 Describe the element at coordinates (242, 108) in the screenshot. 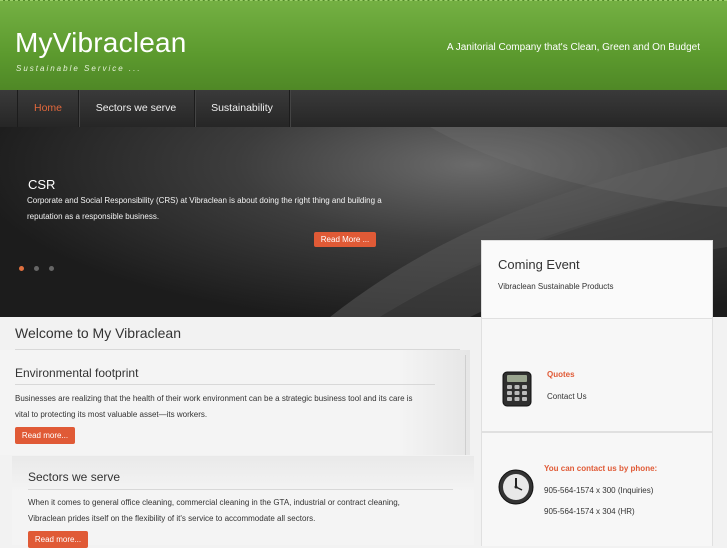

I see `nav-item-sustainability: Sustainability` at that location.